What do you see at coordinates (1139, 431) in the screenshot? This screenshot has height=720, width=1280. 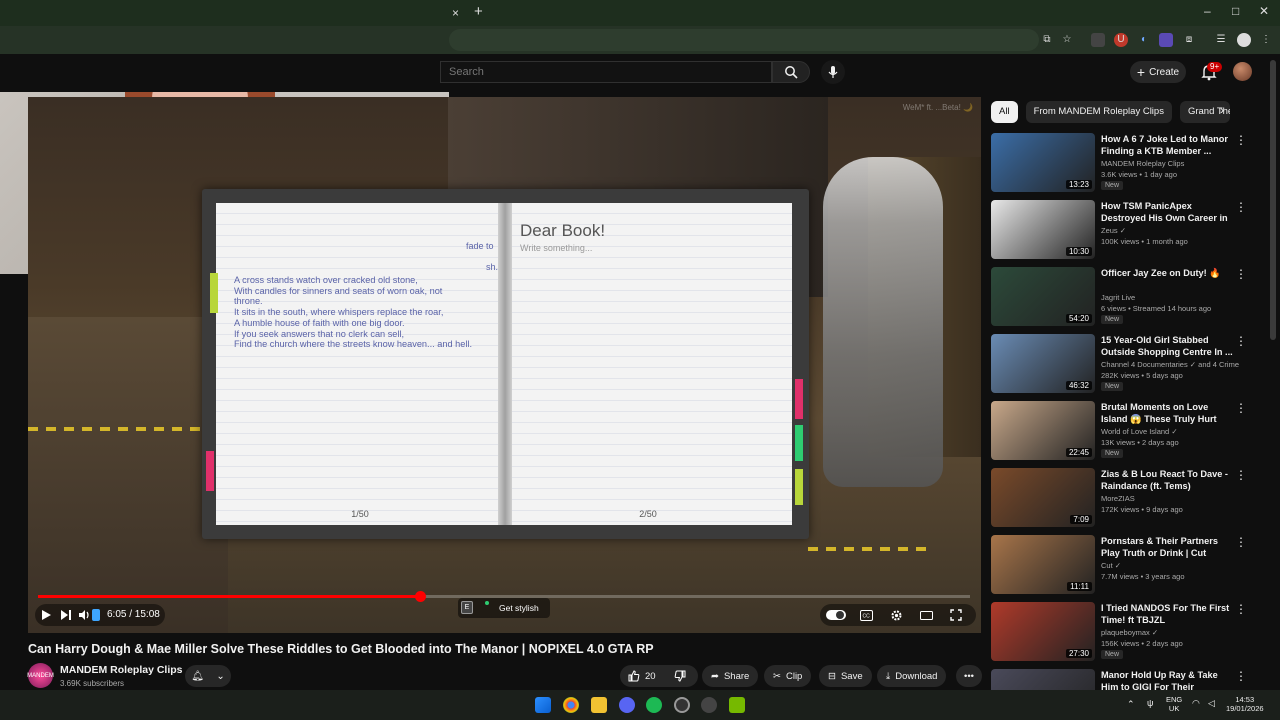 I see `recommendation-channel: World of Love Island ✓` at bounding box center [1139, 431].